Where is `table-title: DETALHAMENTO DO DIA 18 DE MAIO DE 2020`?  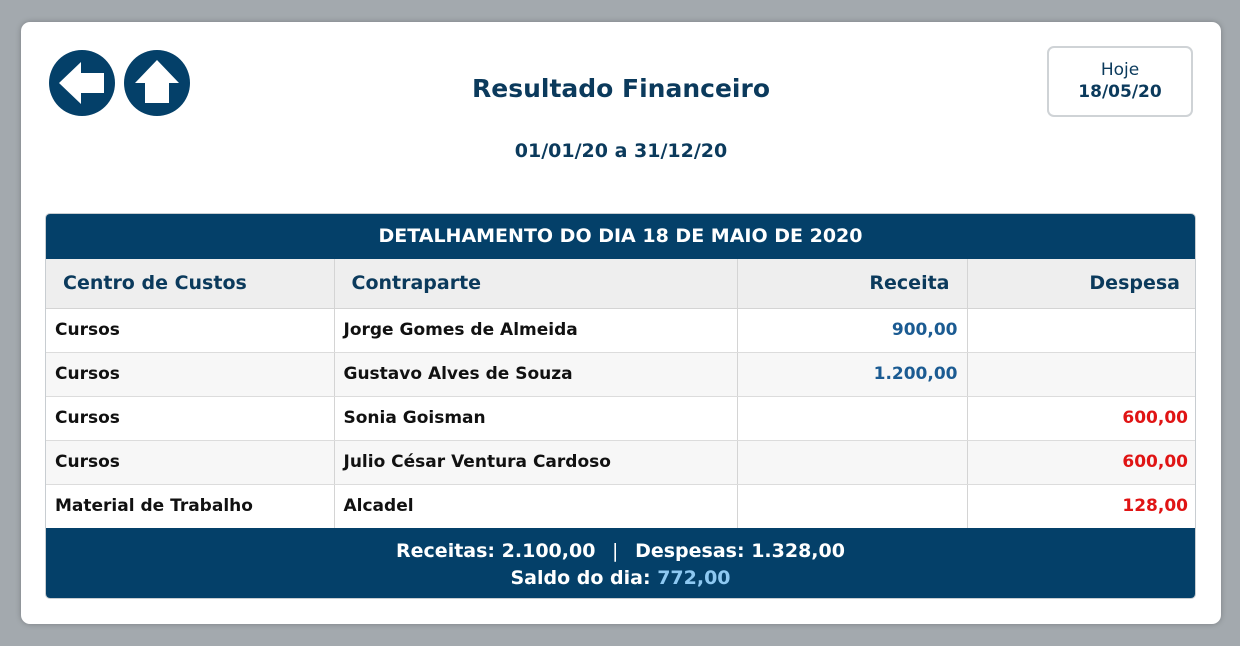 table-title: DETALHAMENTO DO DIA 18 DE MAIO DE 2020 is located at coordinates (620, 236).